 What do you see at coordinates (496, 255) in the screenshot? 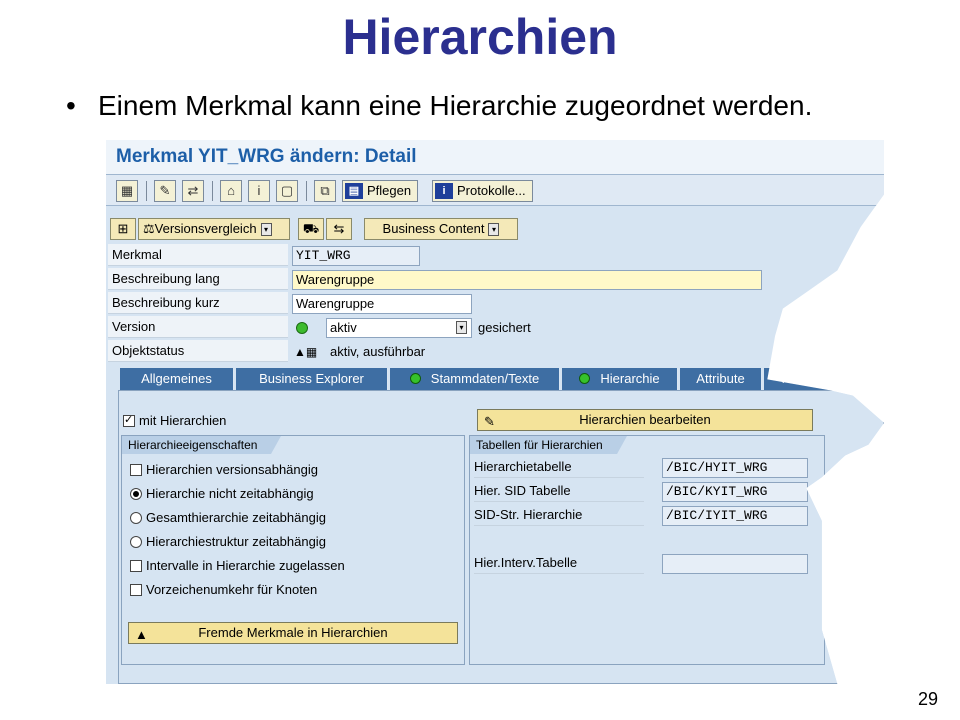
I see `row-merkmal: Merkmal YIT_WRG` at bounding box center [496, 255].